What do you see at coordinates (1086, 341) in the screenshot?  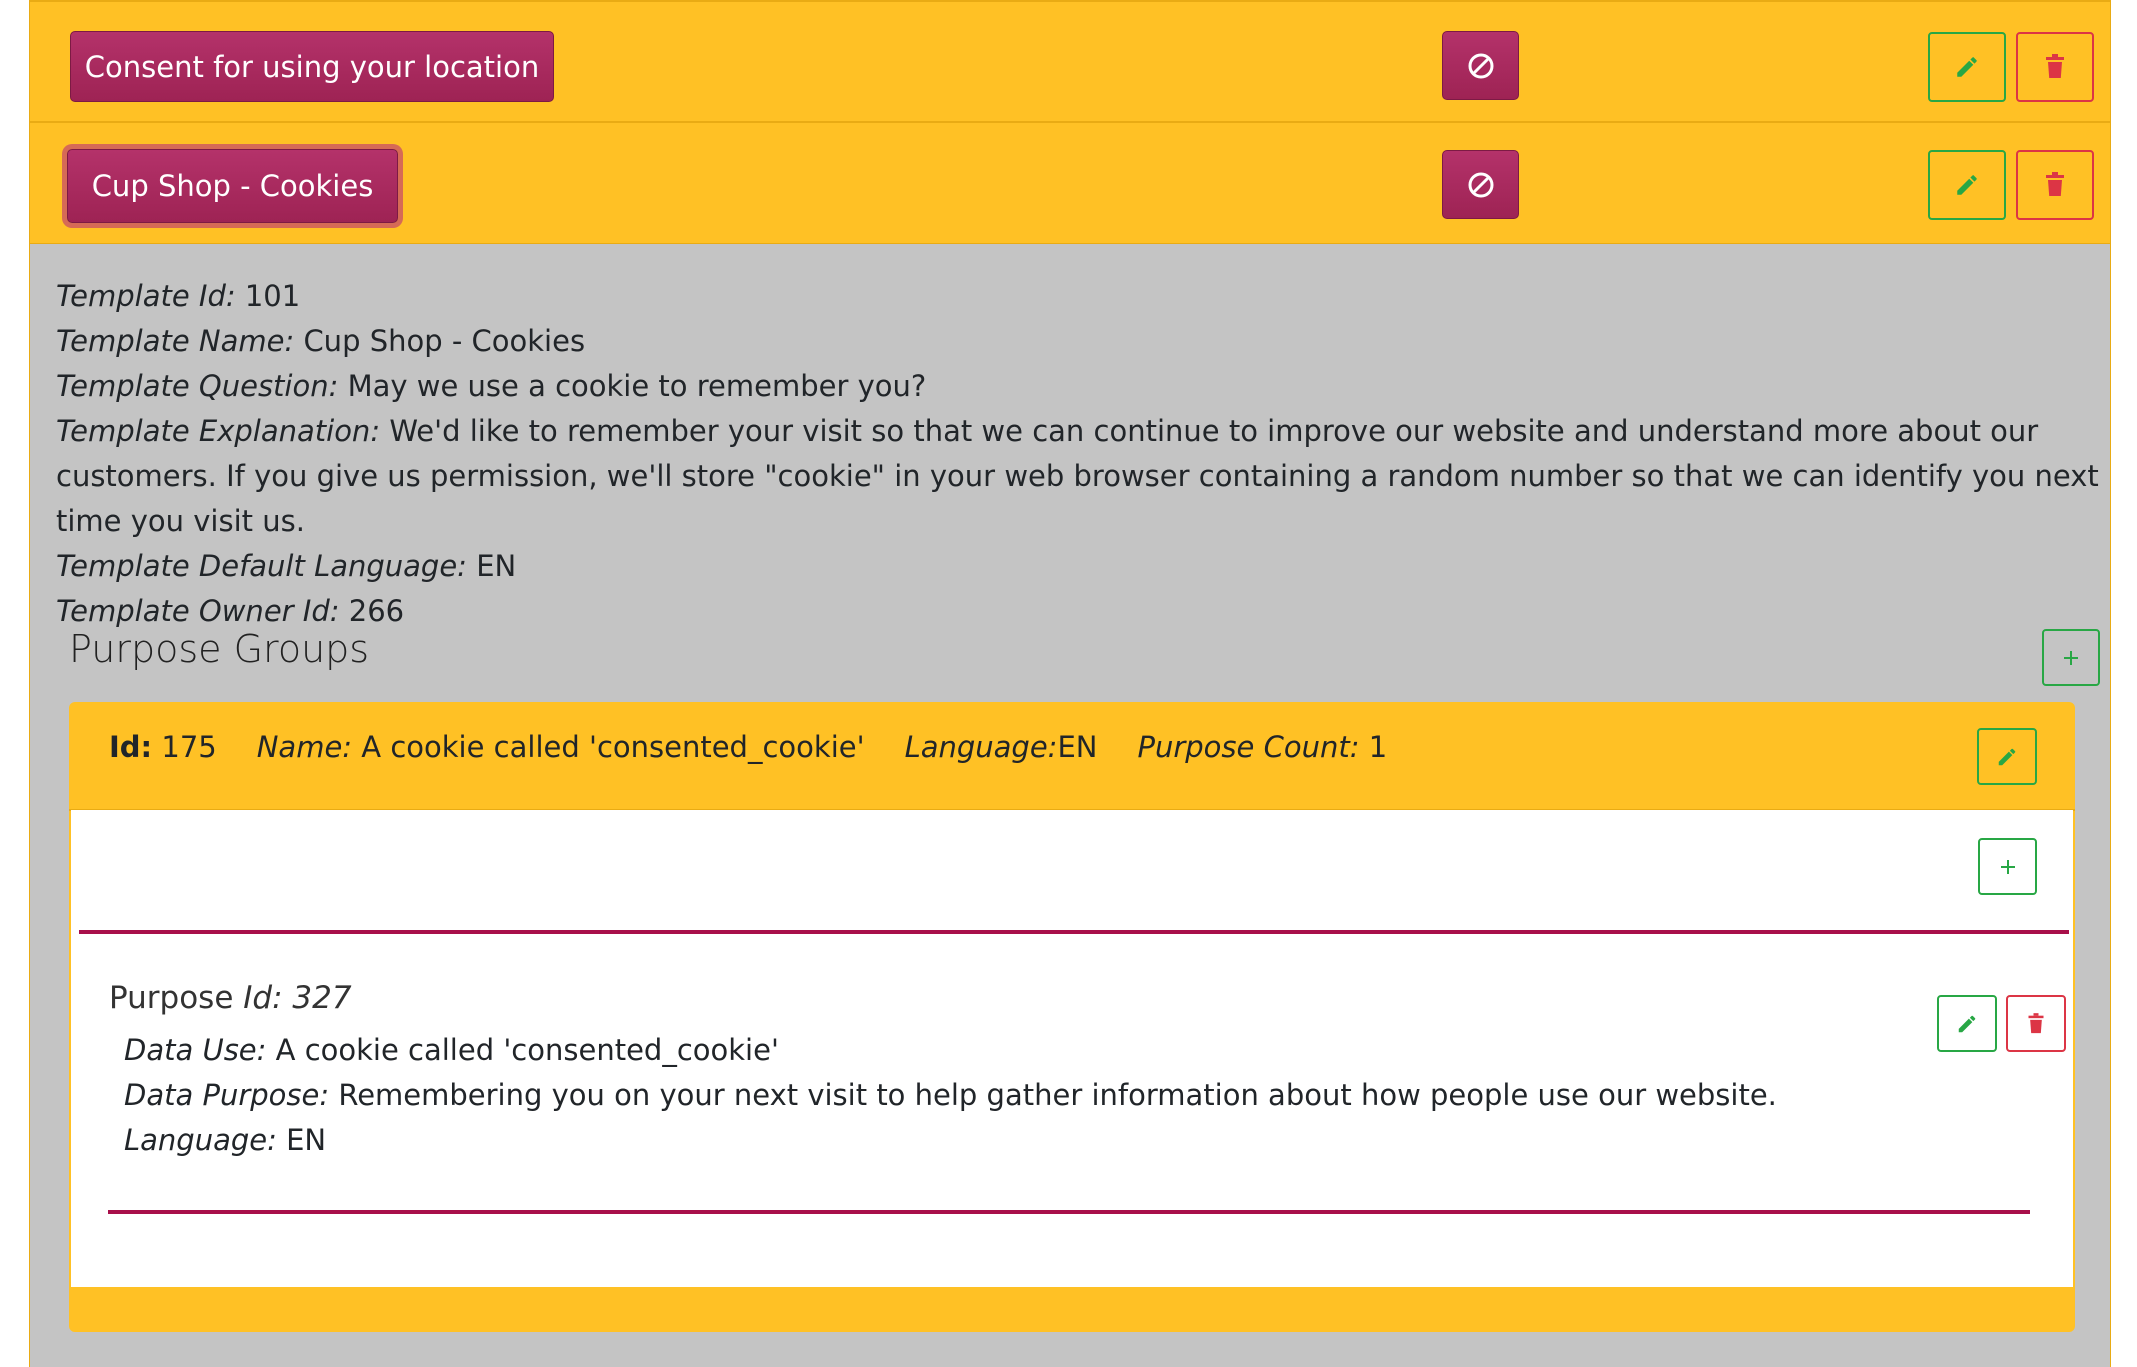 I see `template-name-line: Template Name: Cup Shop - Cookies` at bounding box center [1086, 341].